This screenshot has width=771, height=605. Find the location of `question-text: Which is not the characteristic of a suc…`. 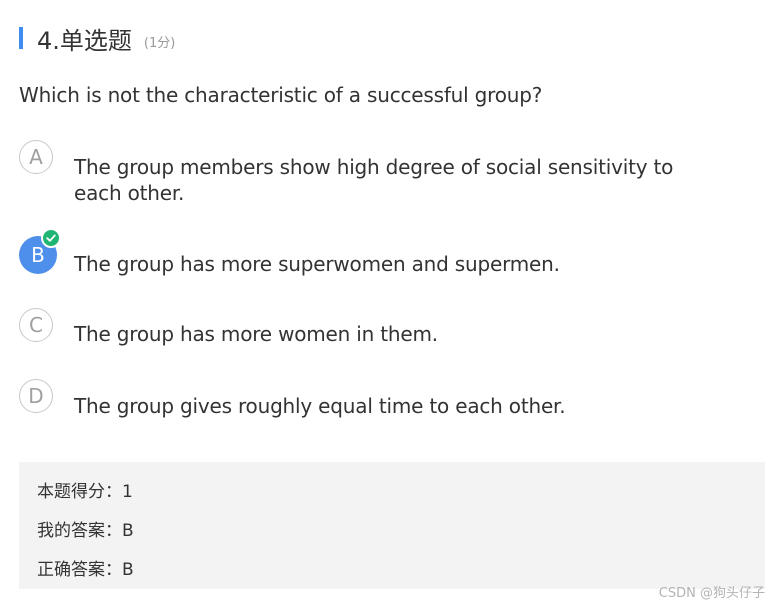

question-text: Which is not the characteristic of a suc… is located at coordinates (281, 95).